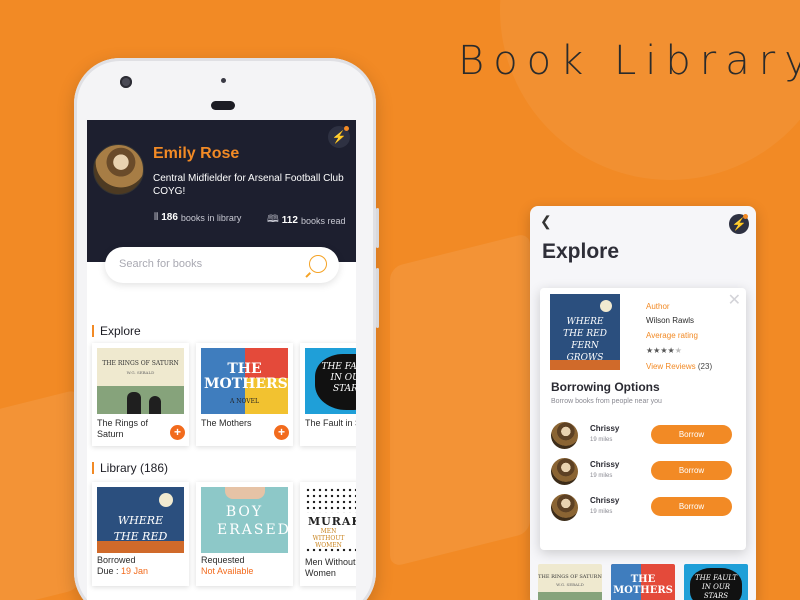 The width and height of the screenshot is (800, 600). What do you see at coordinates (658, 306) in the screenshot?
I see `author-label: Author` at bounding box center [658, 306].